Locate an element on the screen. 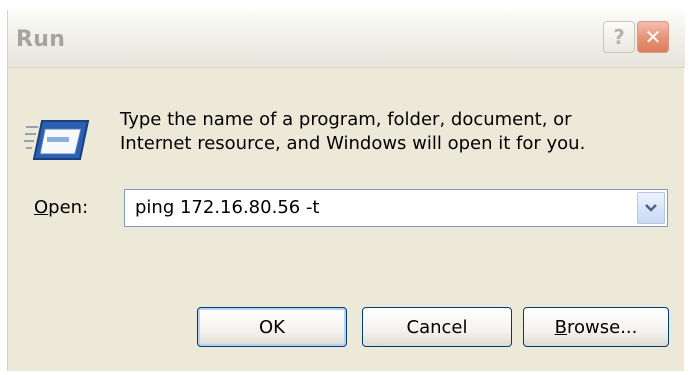 This screenshot has width=691, height=375. open-label: Open: is located at coordinates (61, 207).